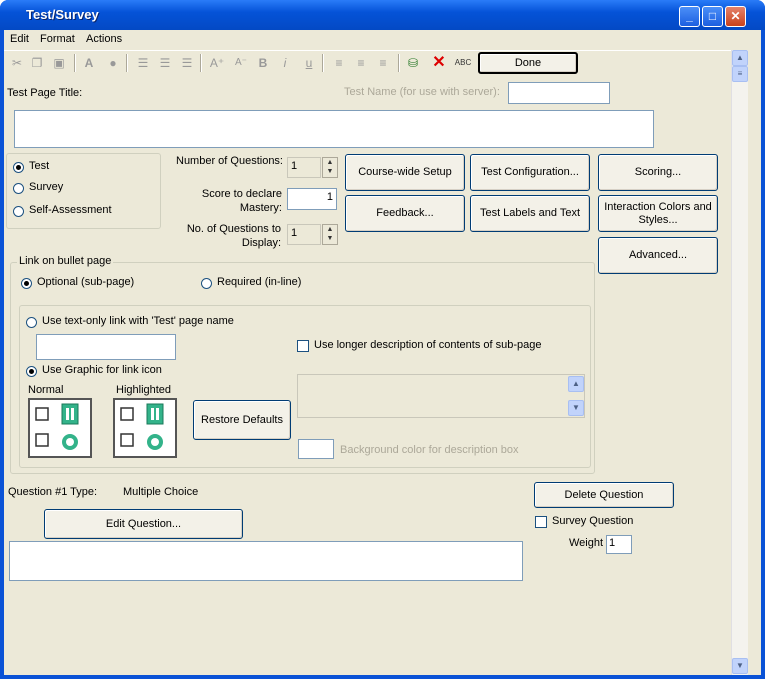  Describe the element at coordinates (37, 63) in the screenshot. I see `copy-icon: ❐` at that location.